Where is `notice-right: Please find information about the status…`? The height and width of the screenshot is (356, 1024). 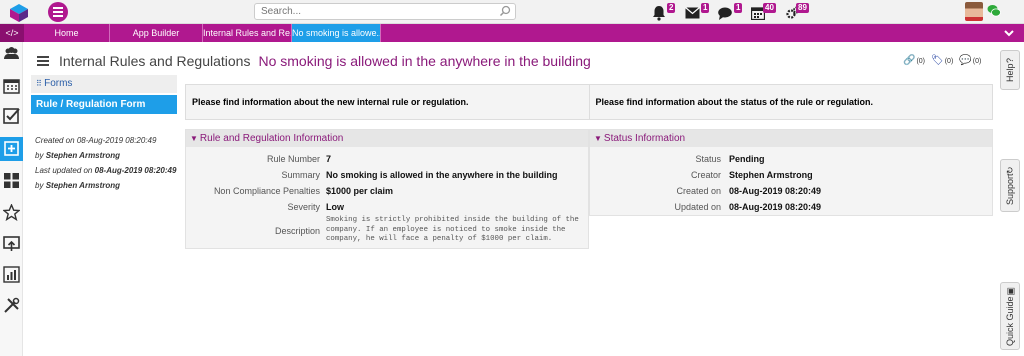
notice-right: Please find information about the status… is located at coordinates (790, 102).